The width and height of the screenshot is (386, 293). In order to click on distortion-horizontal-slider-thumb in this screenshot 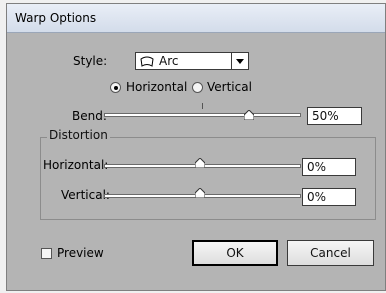, I will do `click(200, 163)`.